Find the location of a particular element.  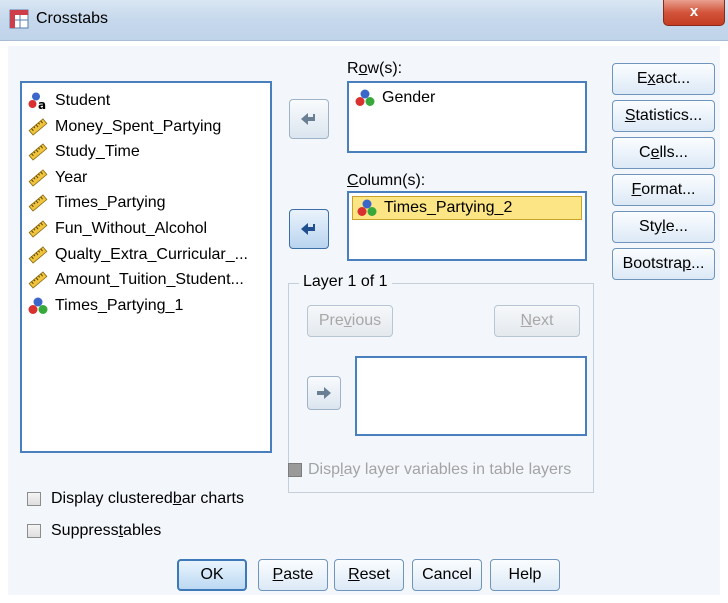

source-list-item-label: Year is located at coordinates (71, 177).